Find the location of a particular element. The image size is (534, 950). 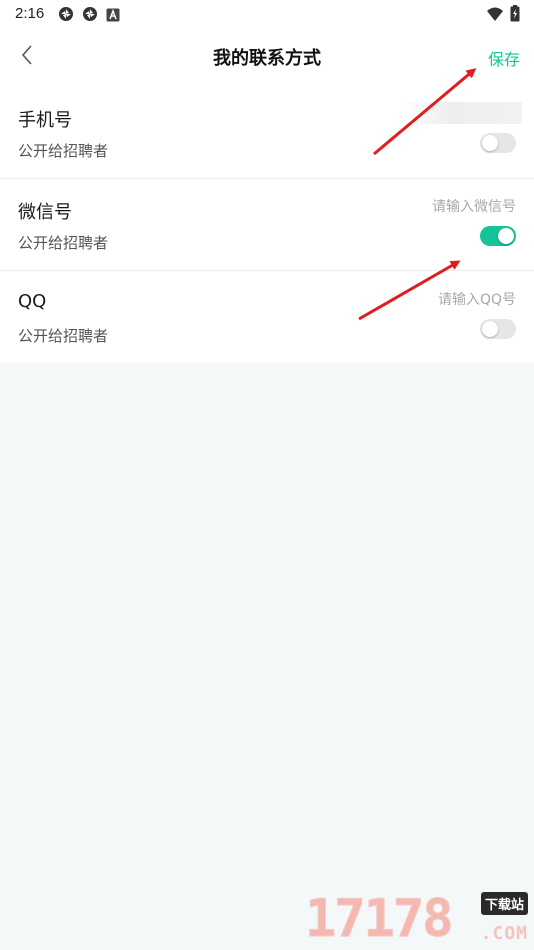

nav-bar: 我的联系方式 保存 is located at coordinates (267, 57).